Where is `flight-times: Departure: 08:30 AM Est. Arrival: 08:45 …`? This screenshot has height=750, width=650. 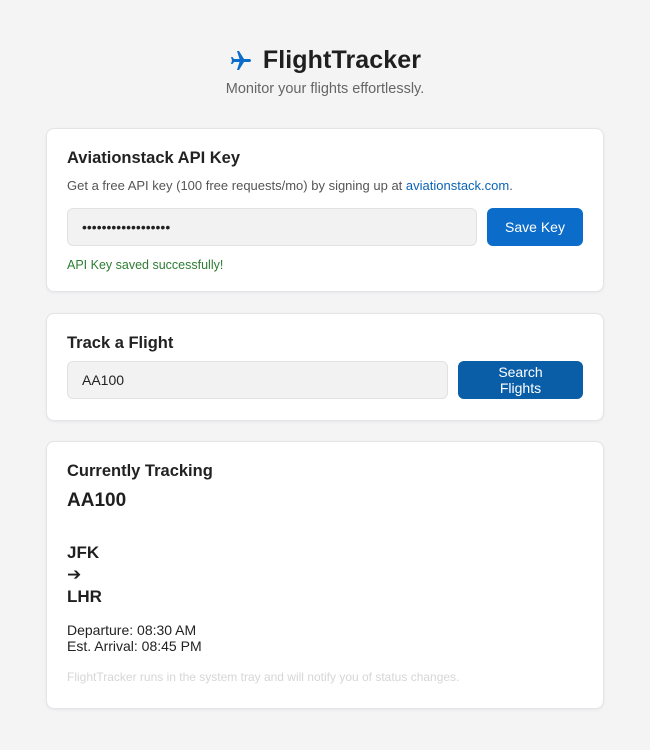
flight-times: Departure: 08:30 AM Est. Arrival: 08:45 … is located at coordinates (325, 638).